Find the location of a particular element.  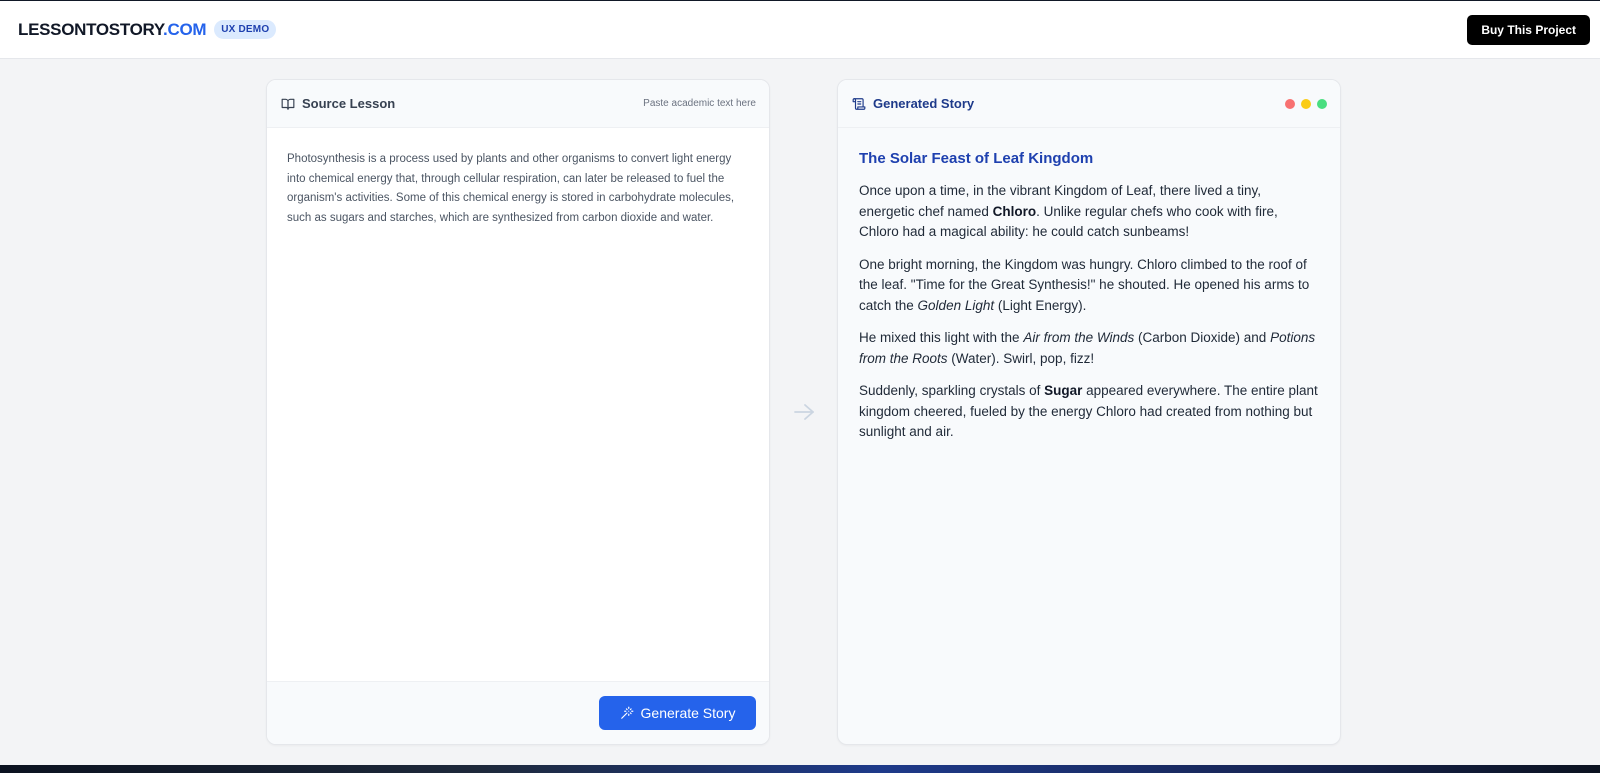

brand: LESSONTOSTORY.COM UX DEMO is located at coordinates (147, 29).